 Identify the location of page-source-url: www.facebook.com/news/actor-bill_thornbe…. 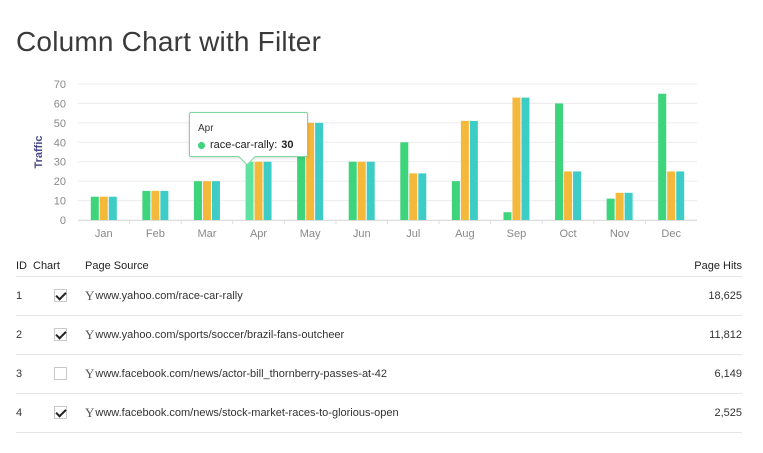
(241, 374).